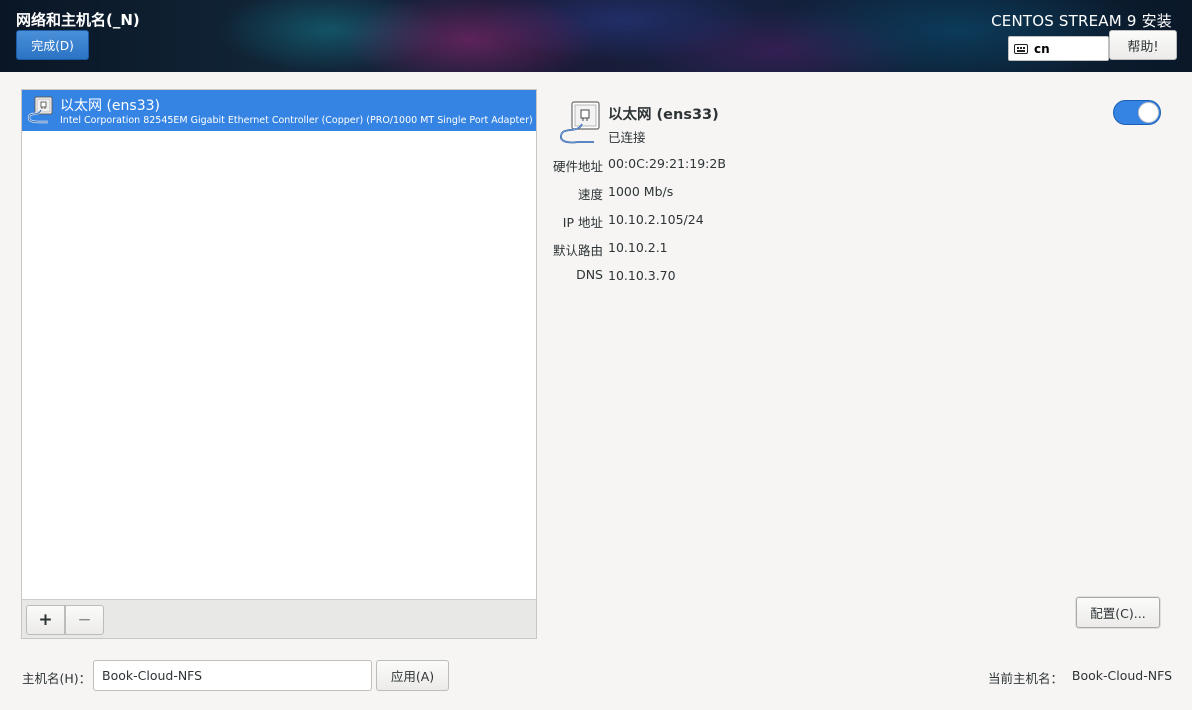 The height and width of the screenshot is (710, 1192). Describe the element at coordinates (78, 20) in the screenshot. I see `page-title: 网络和主机名(_N)` at that location.